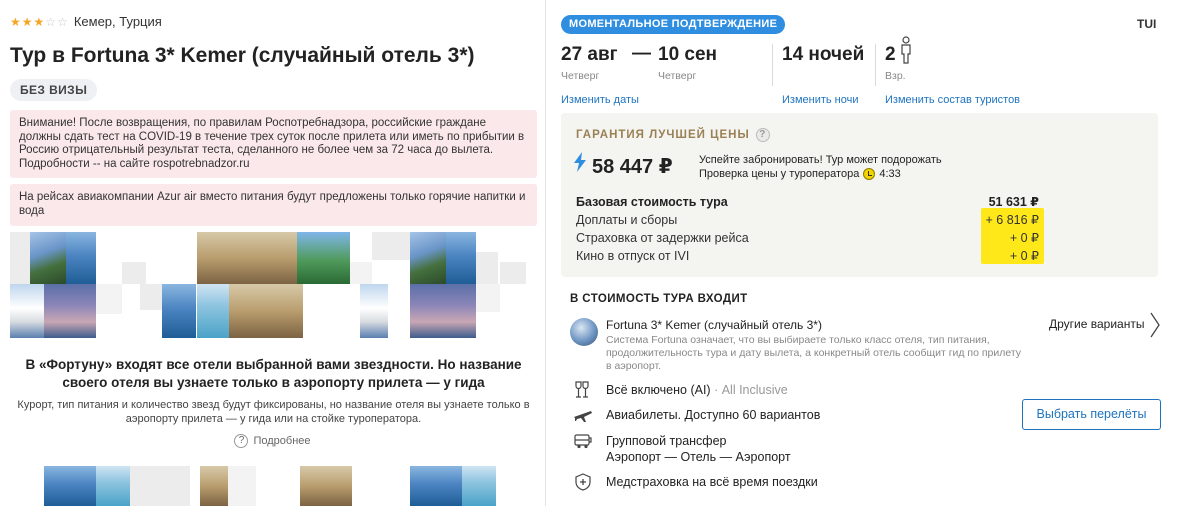 Image resolution: width=1177 pixels, height=506 pixels. Describe the element at coordinates (1155, 325) in the screenshot. I see `chevron-right-icon` at that location.